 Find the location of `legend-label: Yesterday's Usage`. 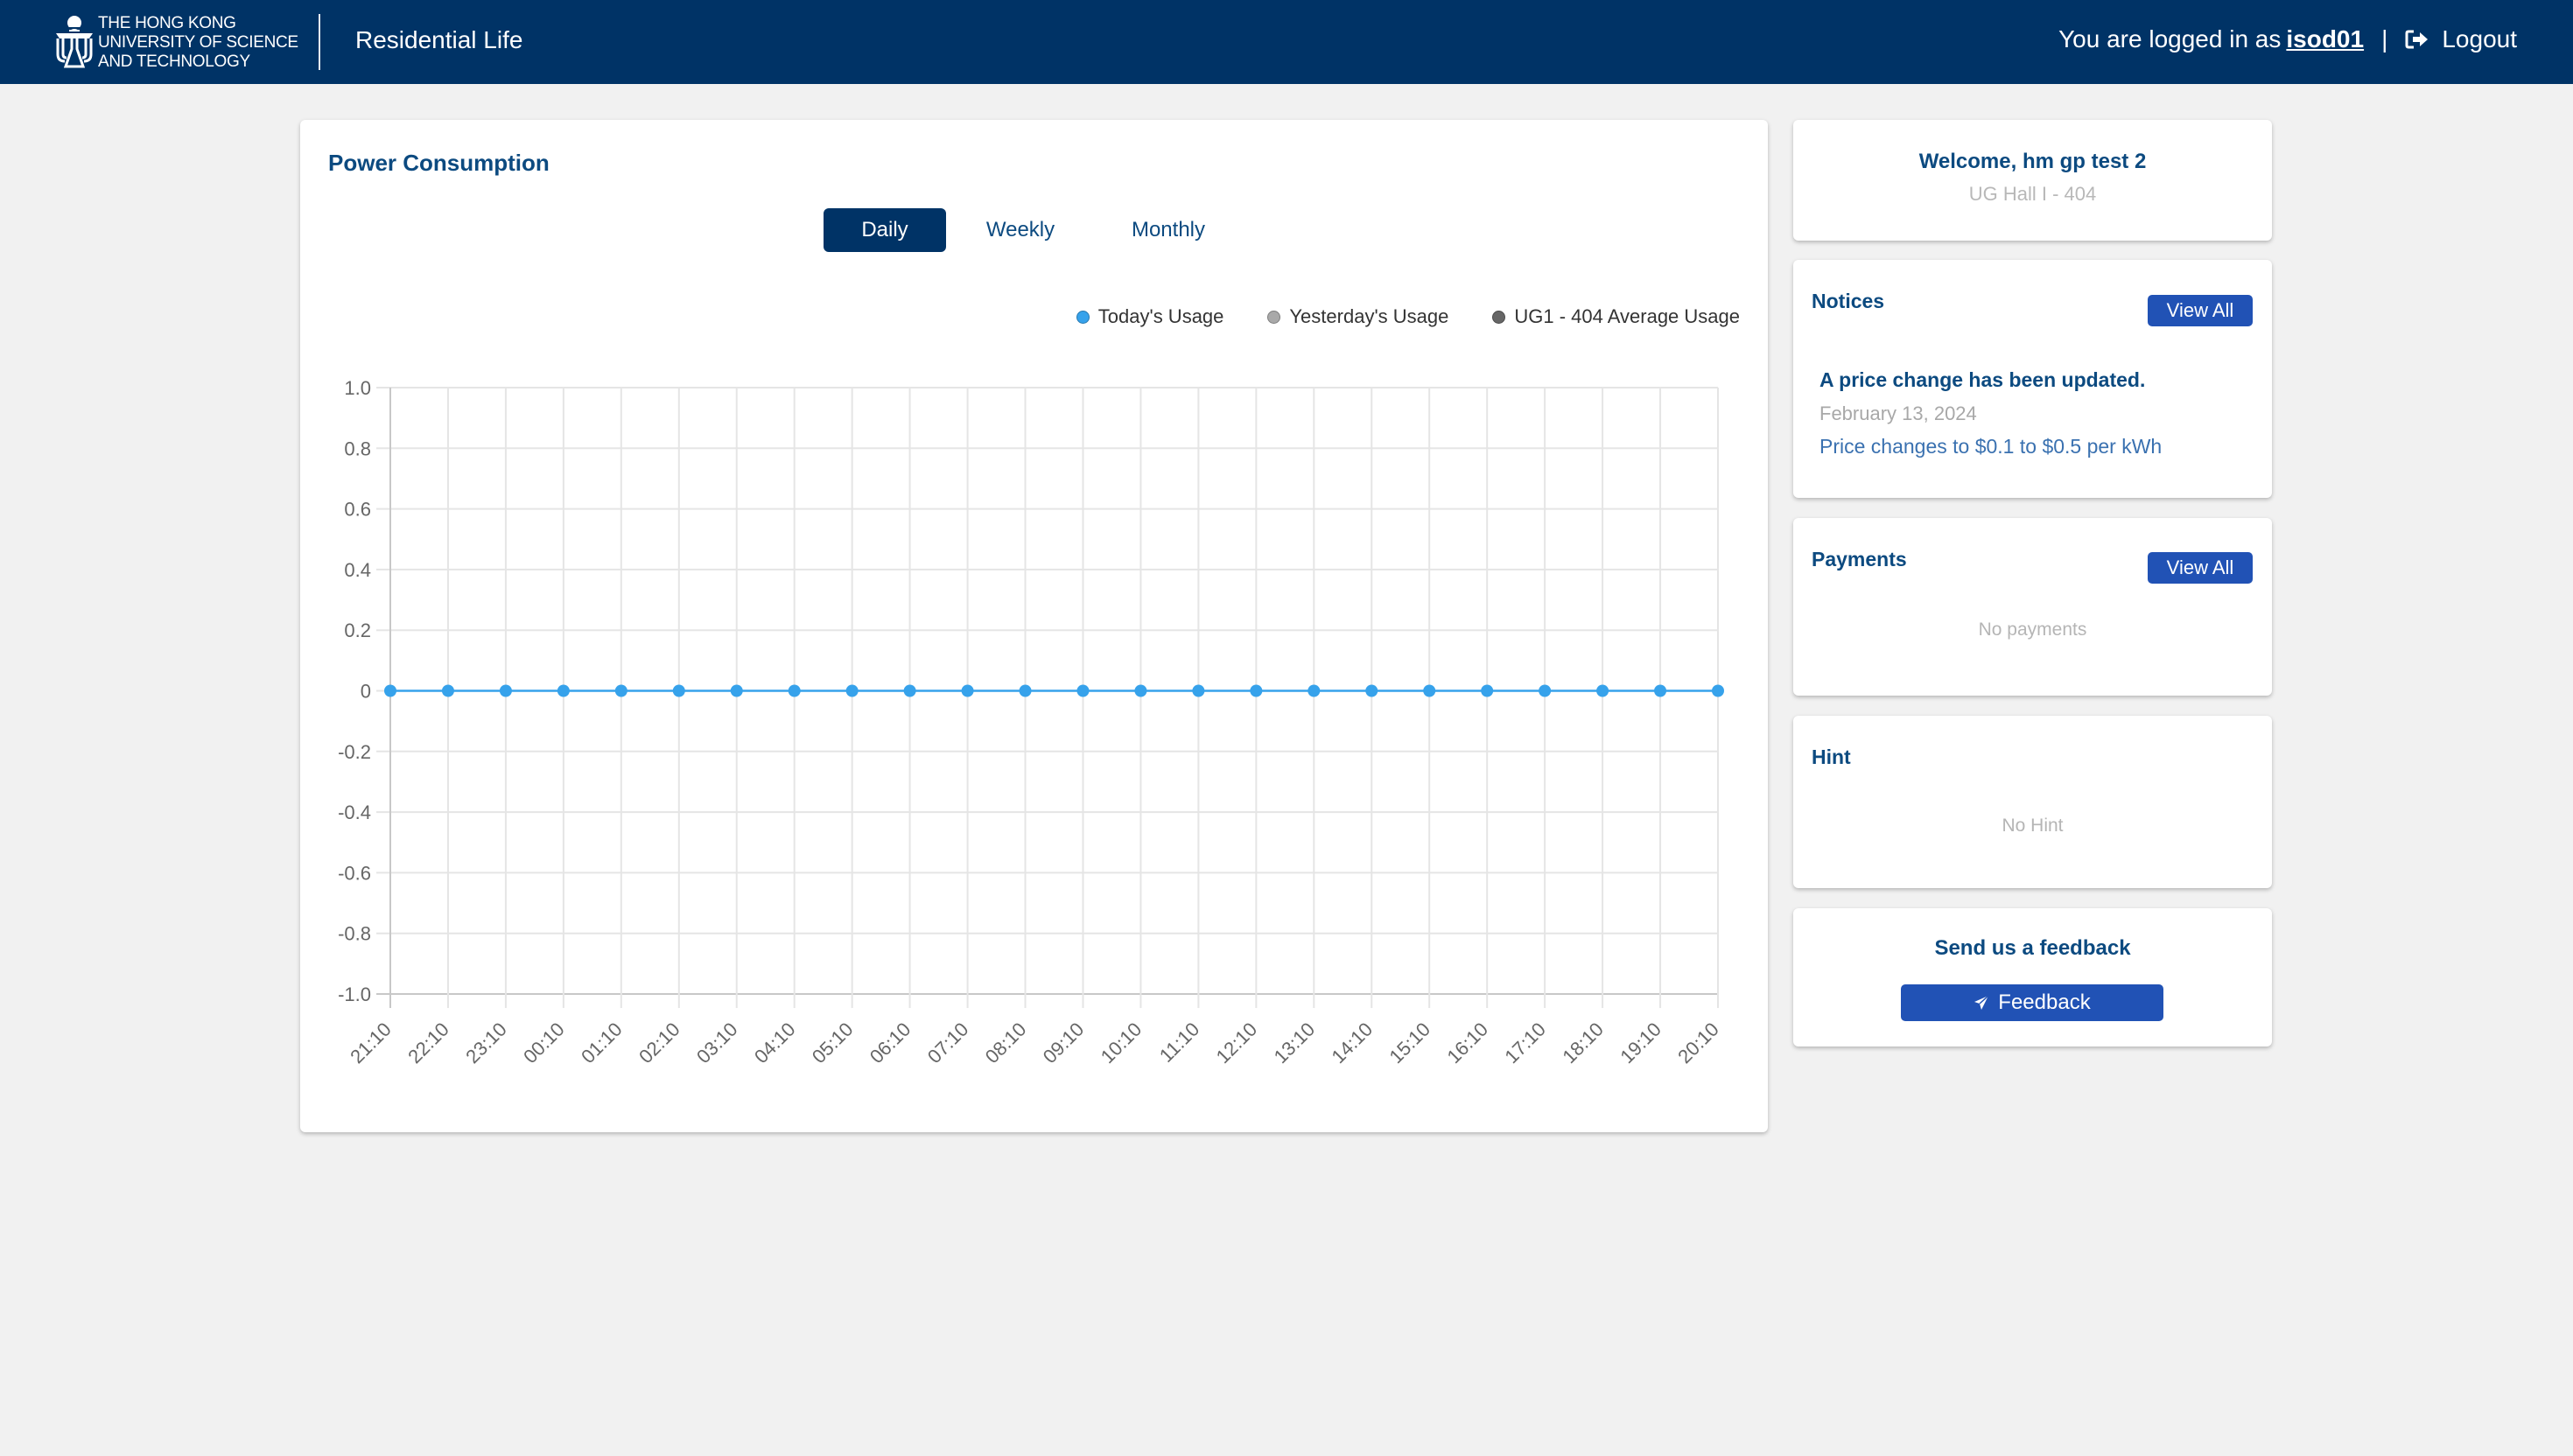

legend-label: Yesterday's Usage is located at coordinates (1369, 316).